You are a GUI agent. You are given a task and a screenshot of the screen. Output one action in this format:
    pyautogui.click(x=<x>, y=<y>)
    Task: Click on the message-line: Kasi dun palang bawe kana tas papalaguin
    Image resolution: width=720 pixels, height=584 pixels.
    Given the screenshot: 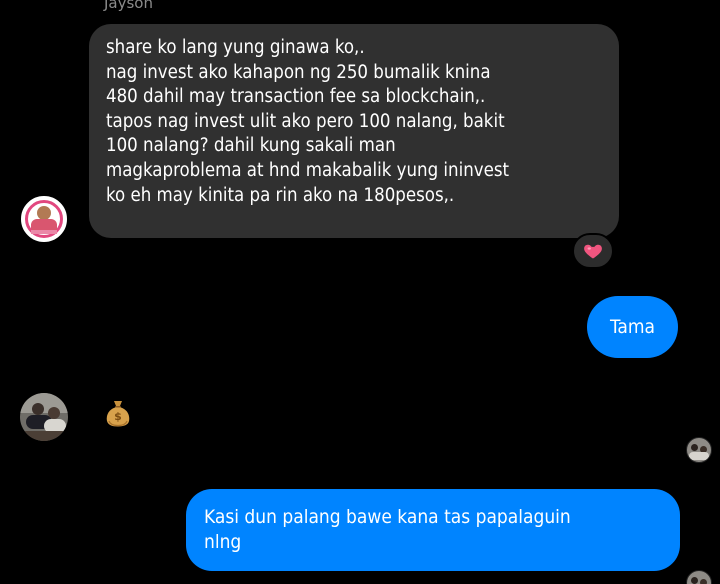 What is the action you would take?
    pyautogui.click(x=387, y=517)
    